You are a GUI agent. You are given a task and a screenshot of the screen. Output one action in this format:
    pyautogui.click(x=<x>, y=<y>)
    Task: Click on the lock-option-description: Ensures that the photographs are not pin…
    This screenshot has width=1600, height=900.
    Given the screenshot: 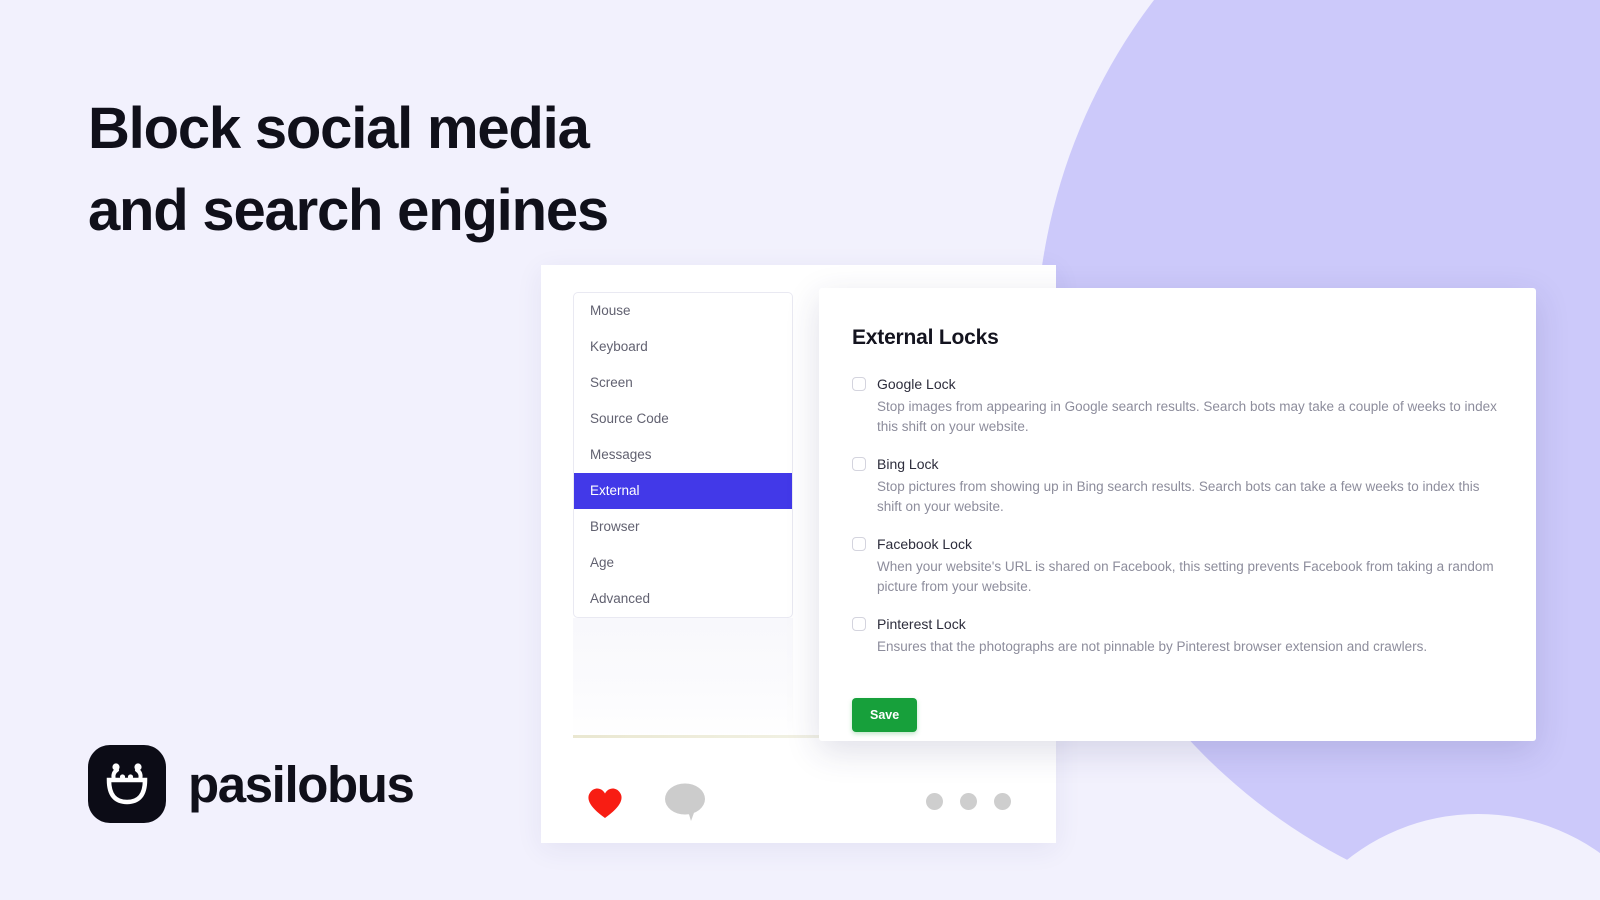 What is the action you would take?
    pyautogui.click(x=1152, y=646)
    